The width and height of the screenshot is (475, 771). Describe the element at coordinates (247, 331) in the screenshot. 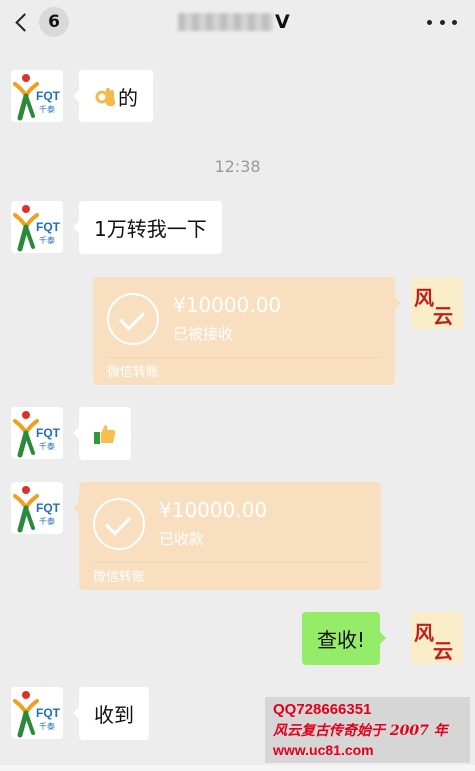

I see `transfer-card: ¥10000.00 已被接收 微信转账` at that location.